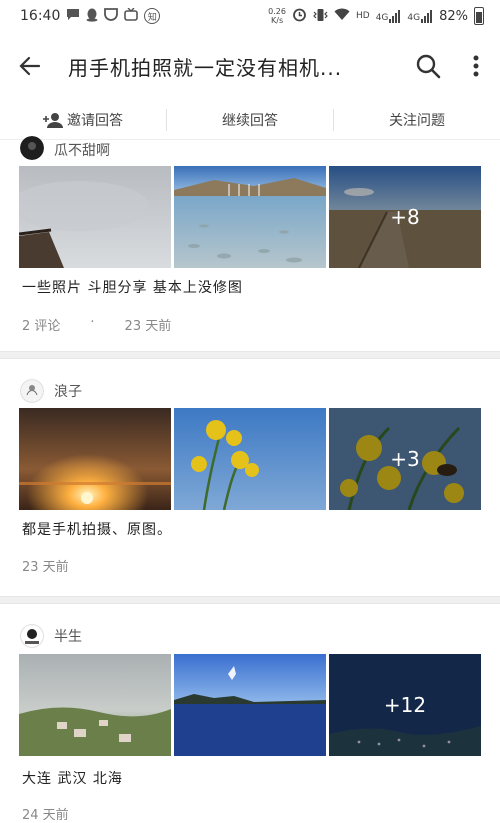  I want to click on image-grid: +12, so click(250, 705).